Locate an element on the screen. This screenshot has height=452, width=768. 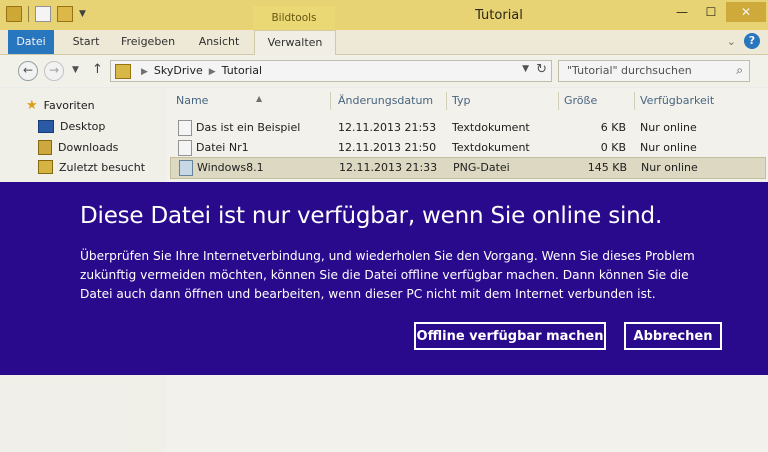
cancel-button: Abbrechen is located at coordinates (673, 336).